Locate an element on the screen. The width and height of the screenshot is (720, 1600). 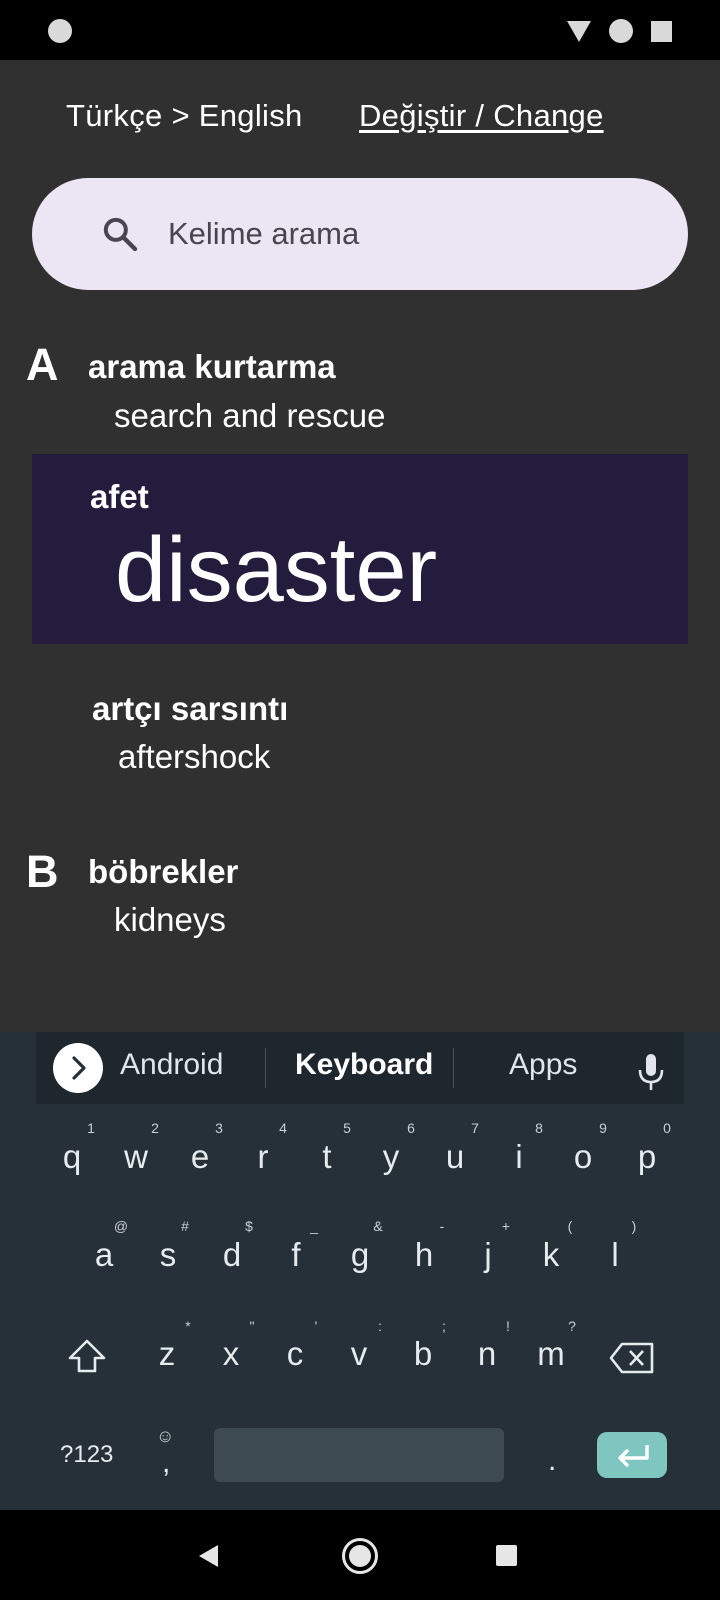
key-hint: ) is located at coordinates (634, 1226).